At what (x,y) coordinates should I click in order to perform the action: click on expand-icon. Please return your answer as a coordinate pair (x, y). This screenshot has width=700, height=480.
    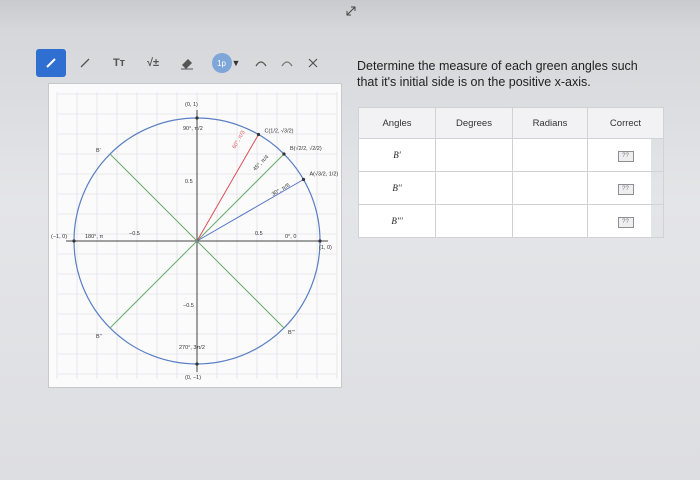
    Looking at the image, I should click on (351, 11).